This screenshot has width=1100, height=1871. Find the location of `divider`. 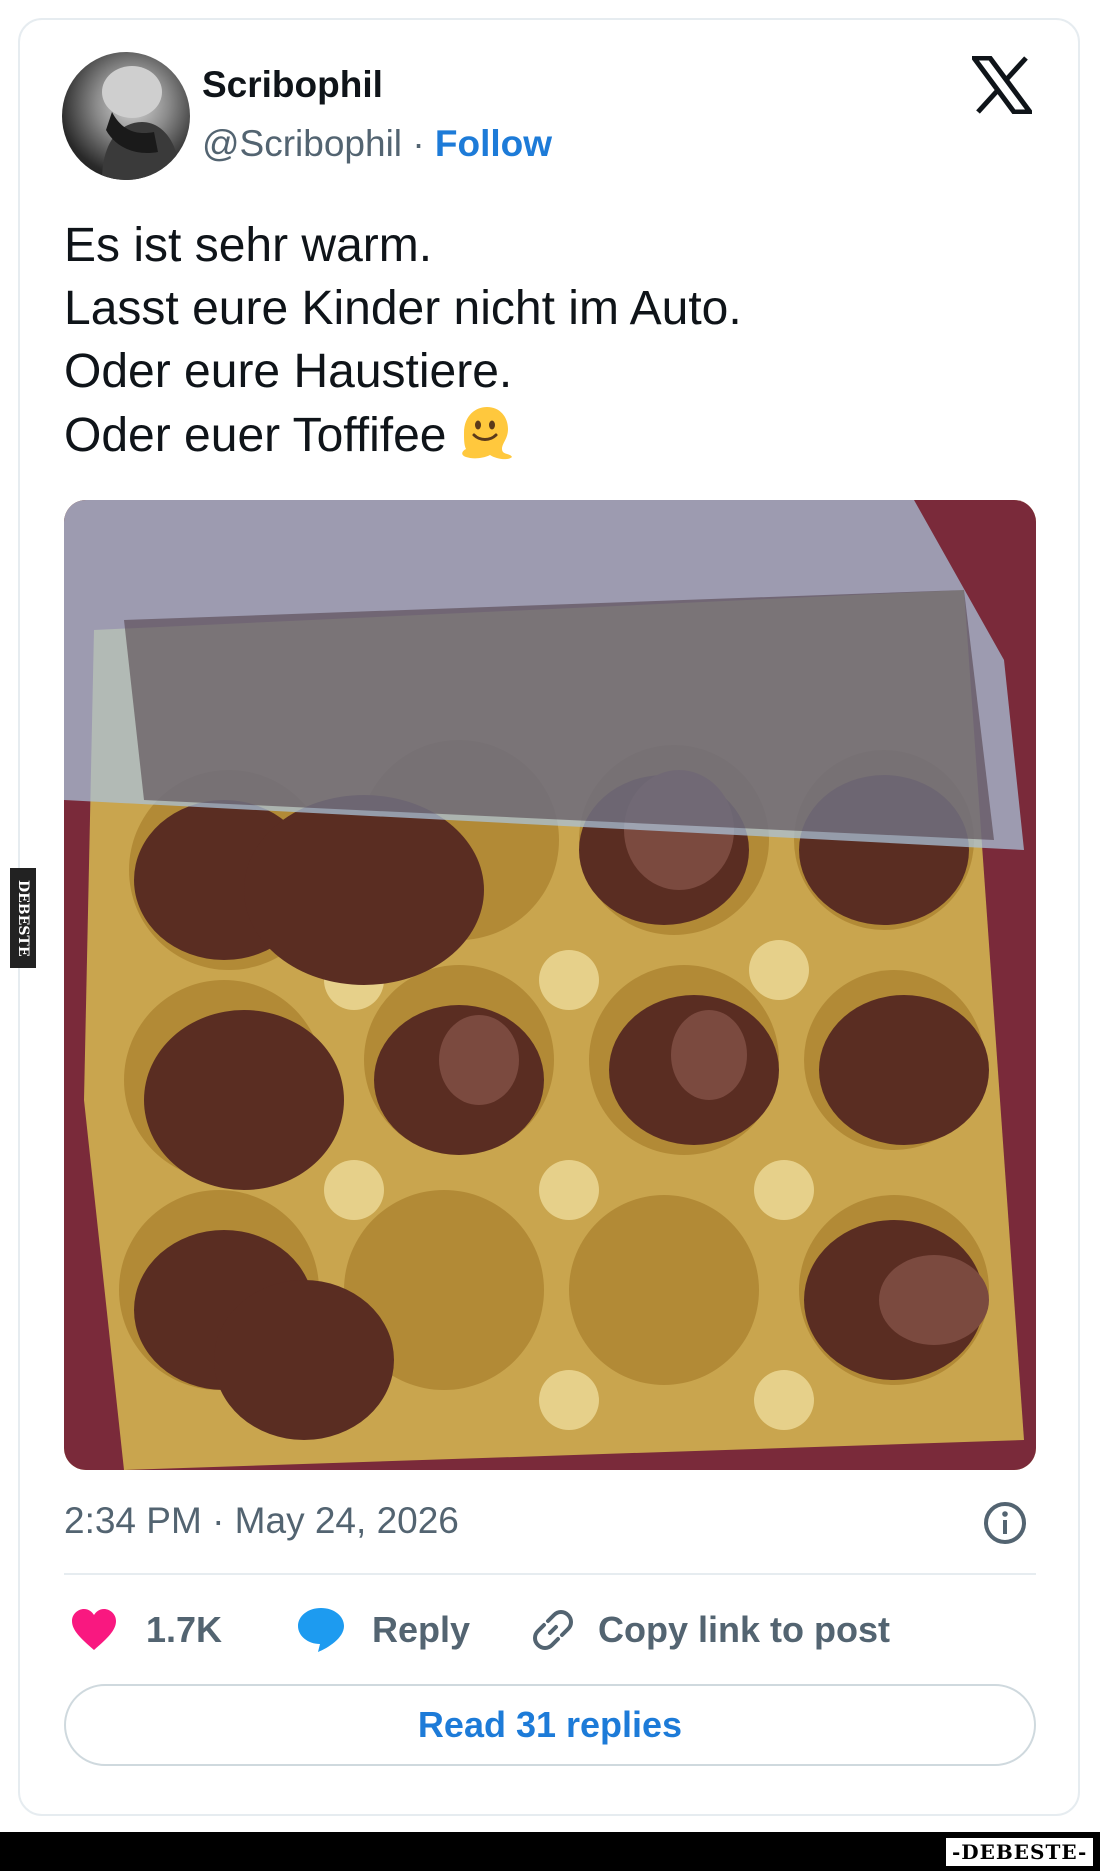

divider is located at coordinates (550, 1574).